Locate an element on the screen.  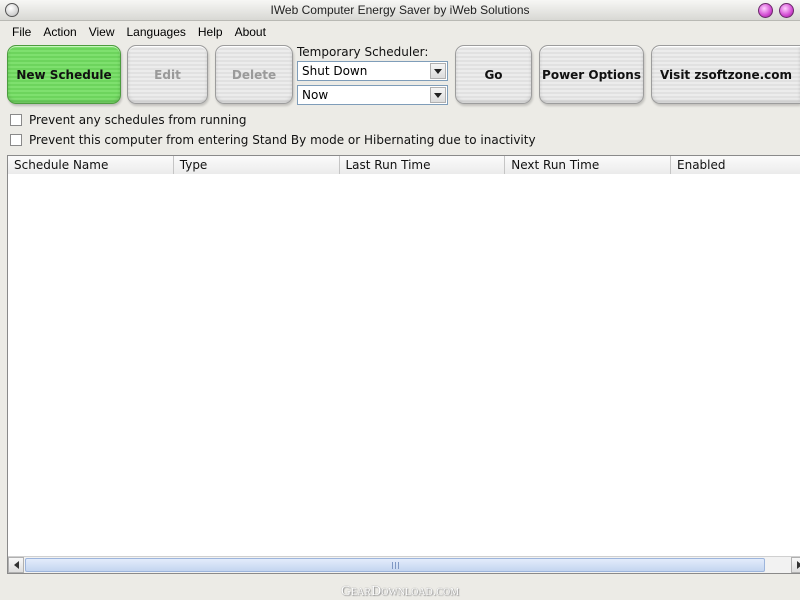
power-options-button: Power Options is located at coordinates (591, 74).